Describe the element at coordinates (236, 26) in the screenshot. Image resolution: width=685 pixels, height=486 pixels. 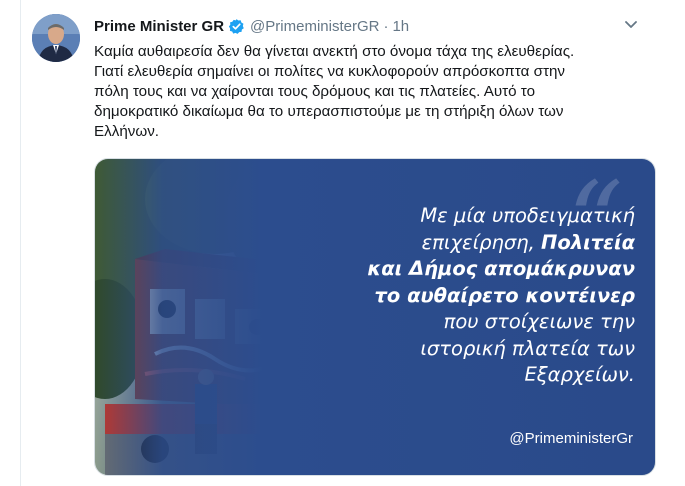
I see `verified-badge-icon` at that location.